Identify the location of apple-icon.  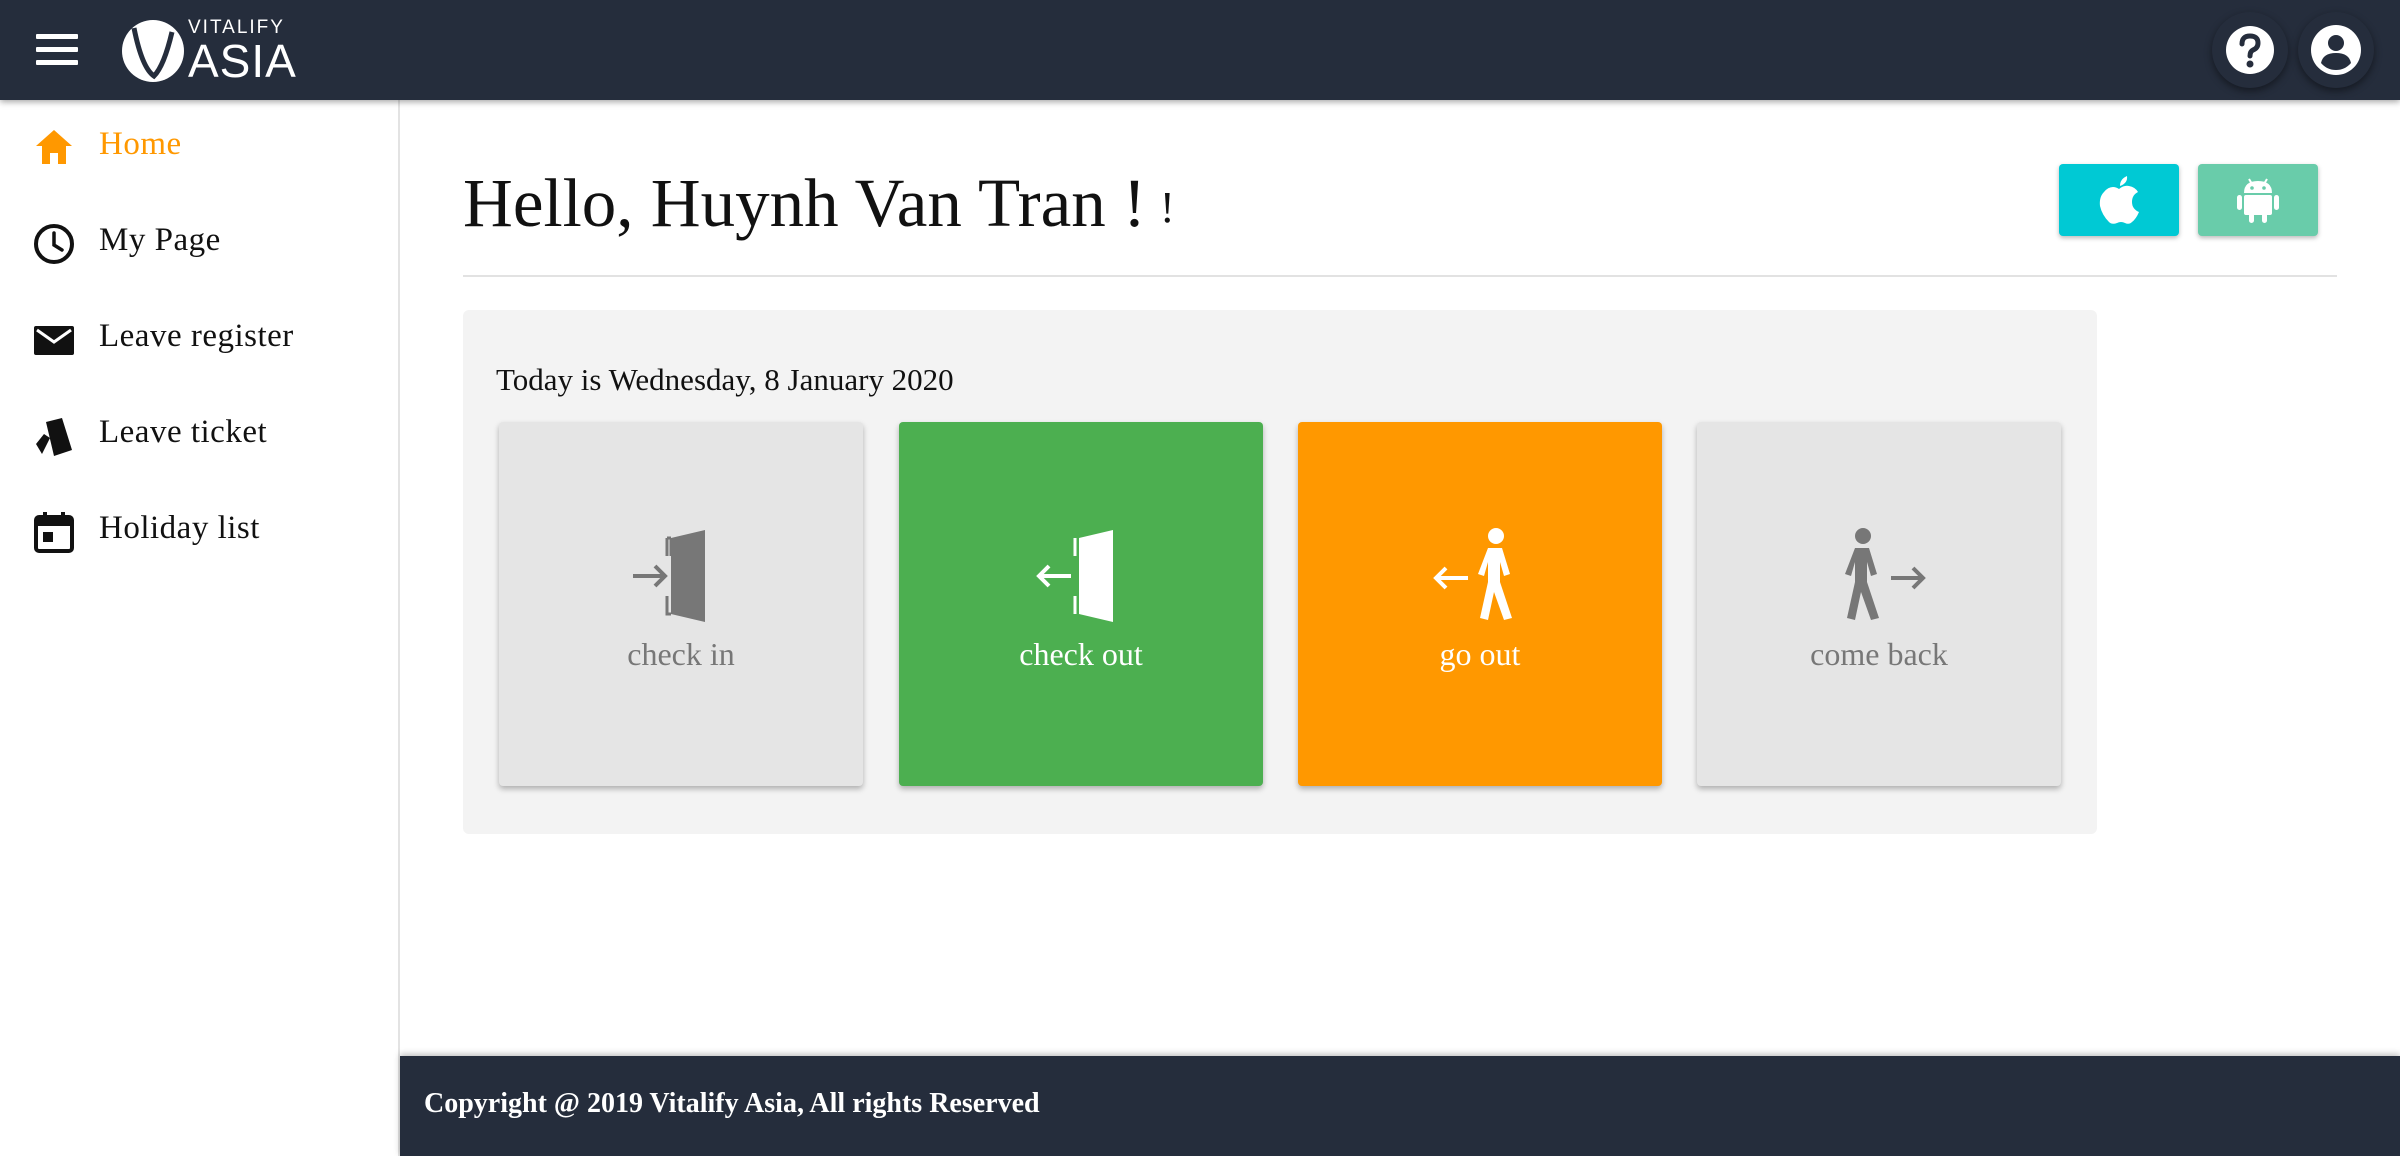
(2119, 200).